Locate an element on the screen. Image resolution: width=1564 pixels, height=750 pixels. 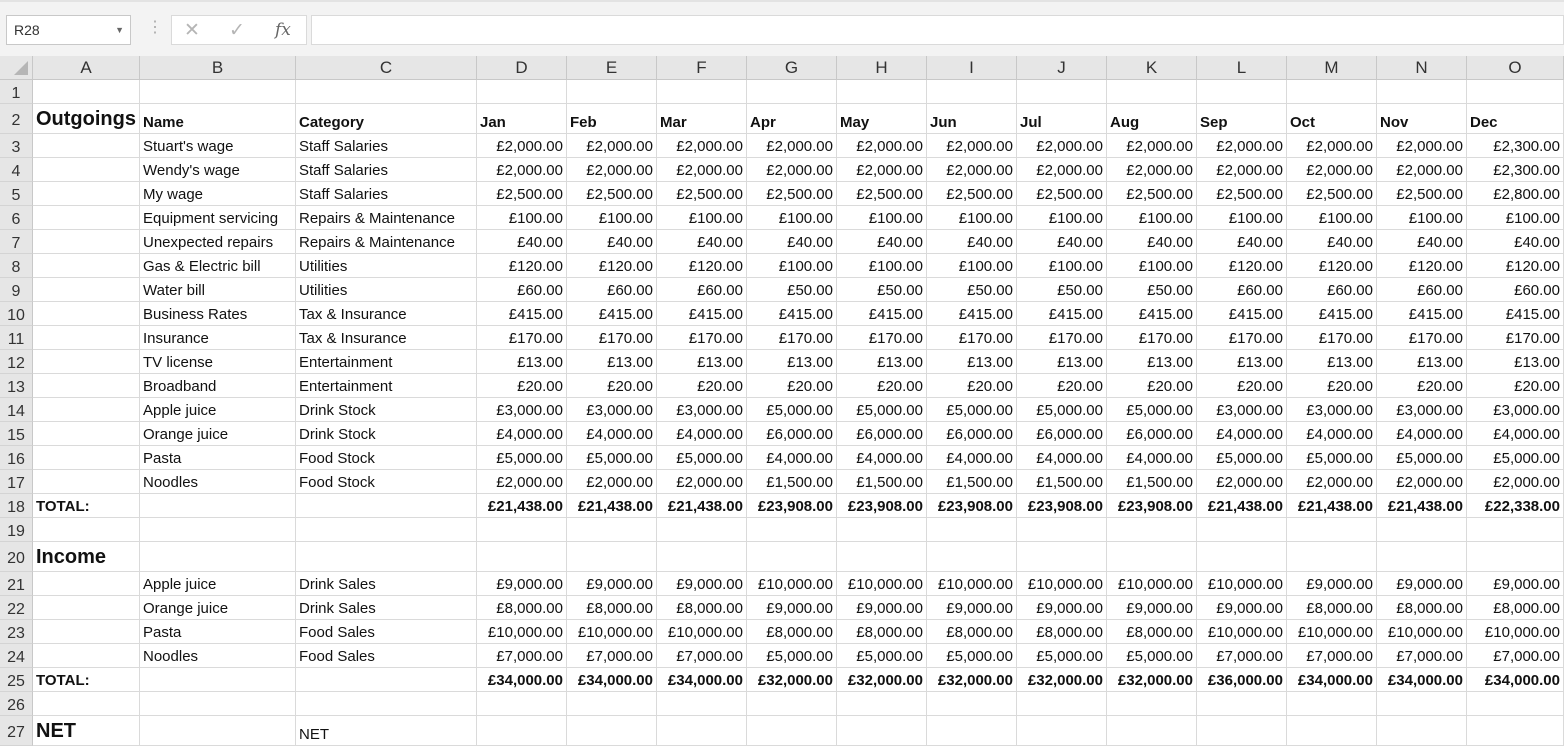
cell-n16: £5,000.00 is located at coordinates (1422, 458).